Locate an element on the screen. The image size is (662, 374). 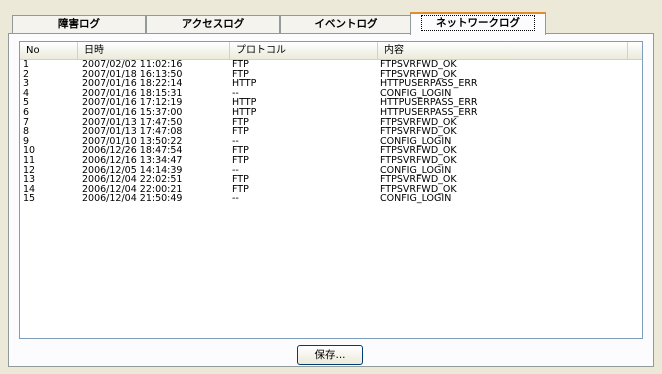
cell-content: CONFIG_LOGIN is located at coordinates (416, 199).